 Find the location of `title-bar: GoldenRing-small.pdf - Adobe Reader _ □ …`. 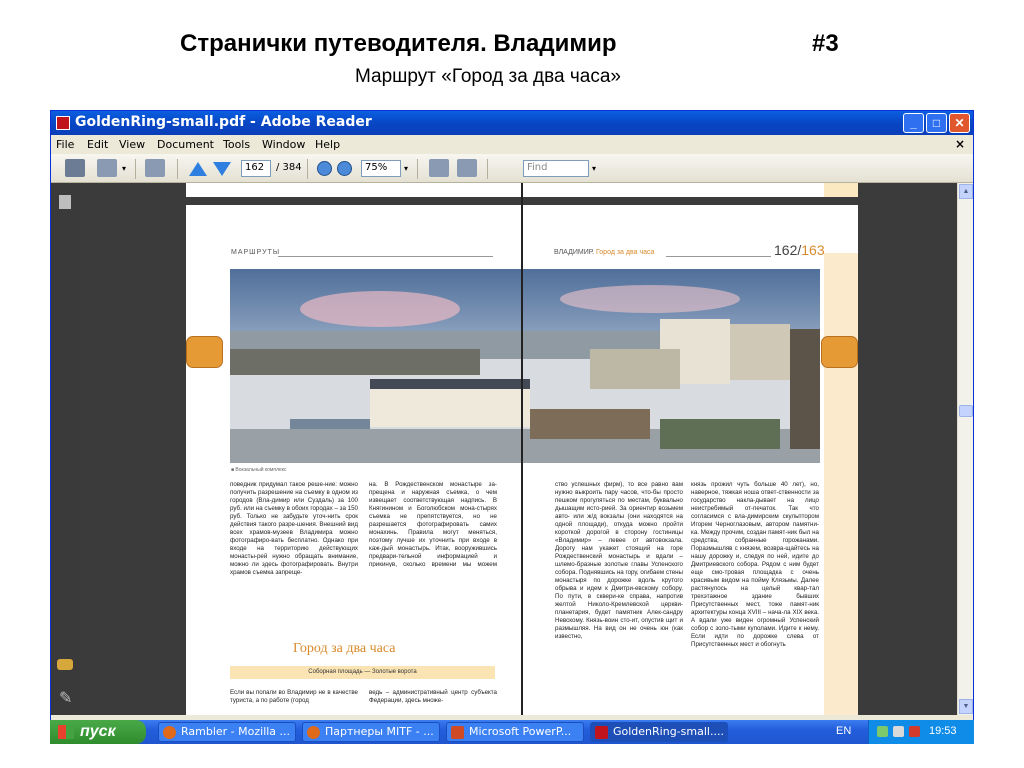

title-bar: GoldenRing-small.pdf - Adobe Reader _ □ … is located at coordinates (512, 123).